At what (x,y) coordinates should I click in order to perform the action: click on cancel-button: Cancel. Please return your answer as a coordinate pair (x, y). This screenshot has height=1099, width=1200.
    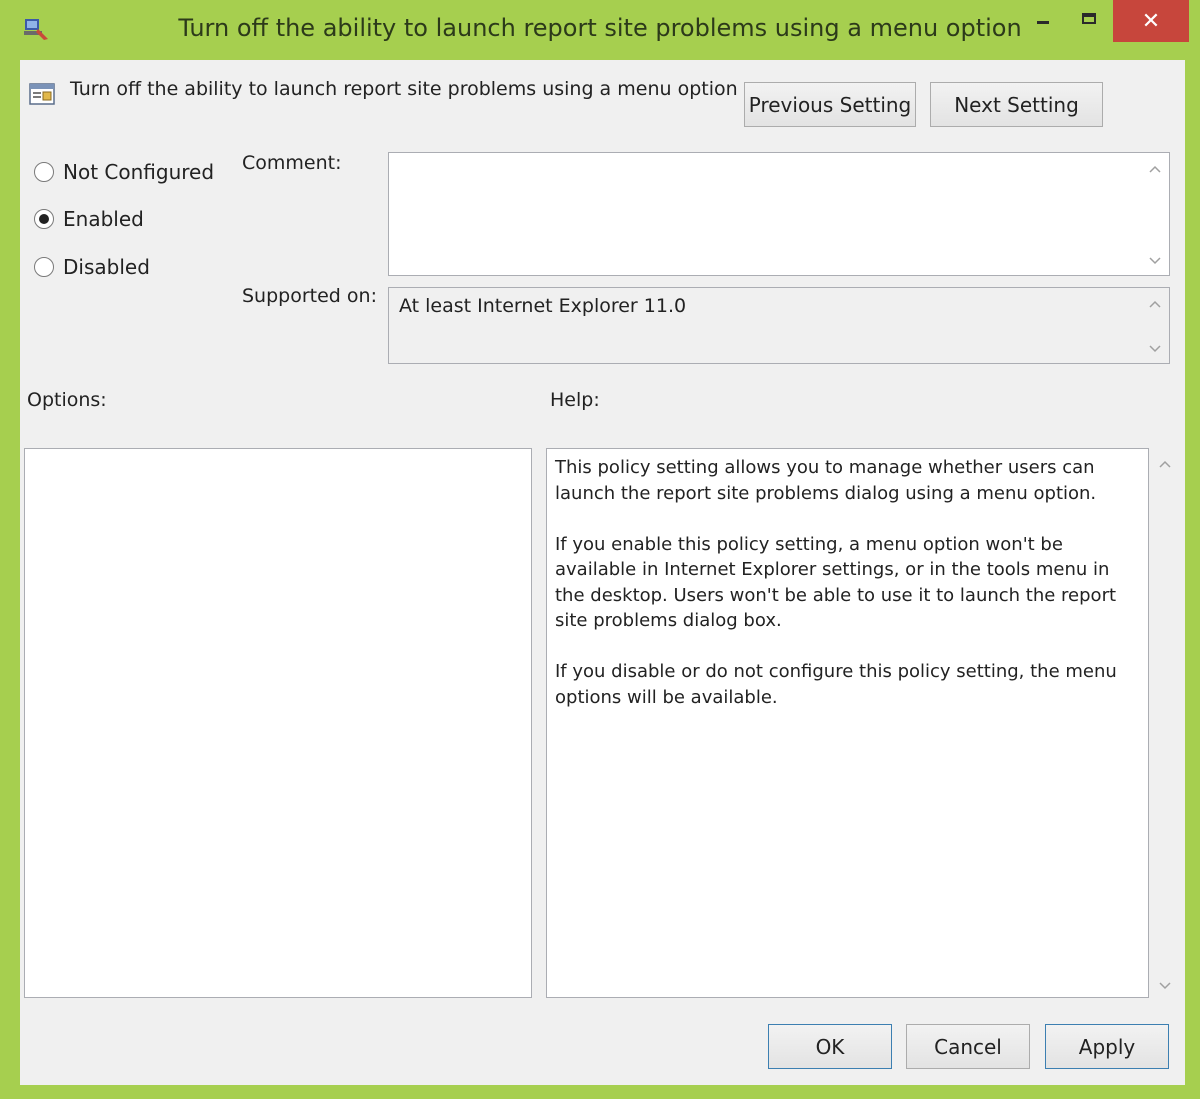
    Looking at the image, I should click on (968, 1046).